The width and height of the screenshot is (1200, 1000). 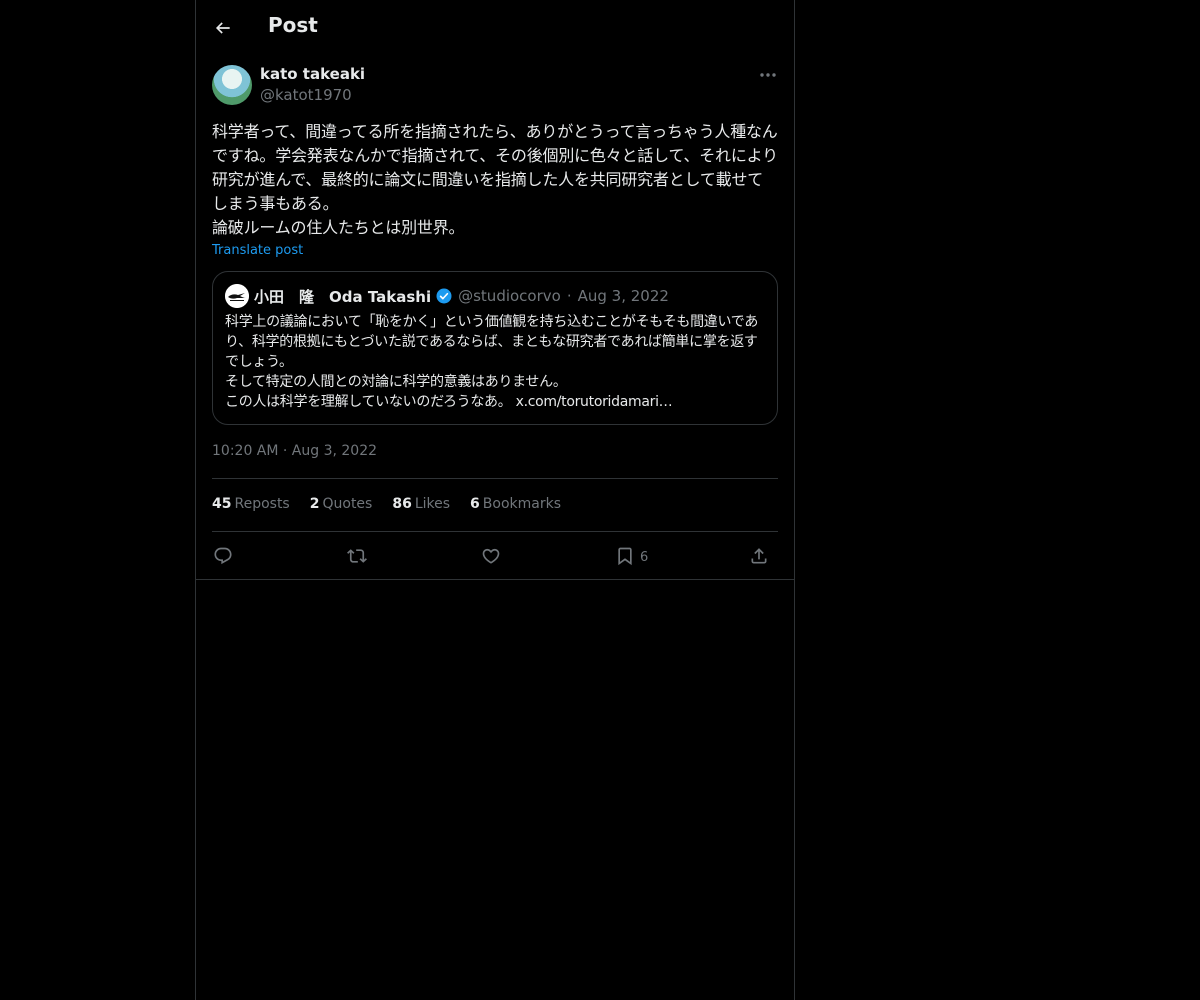 I want to click on likes-stat: 86 Likes, so click(x=421, y=504).